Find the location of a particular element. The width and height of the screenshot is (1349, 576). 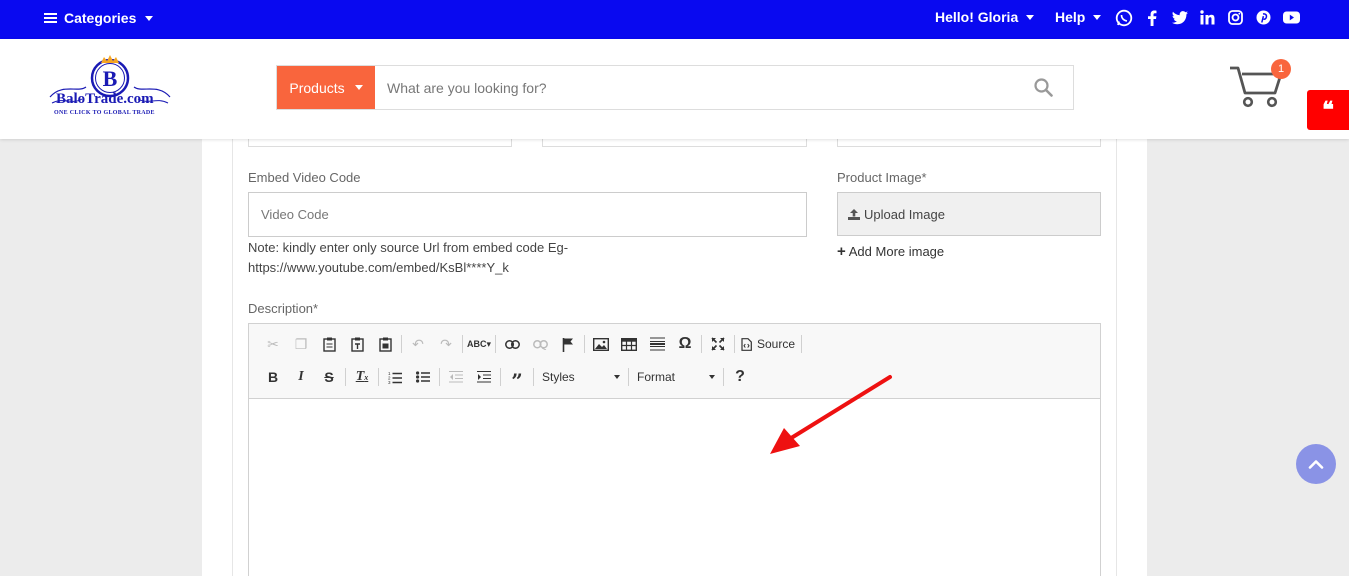

categories-label: Categories is located at coordinates (100, 18).